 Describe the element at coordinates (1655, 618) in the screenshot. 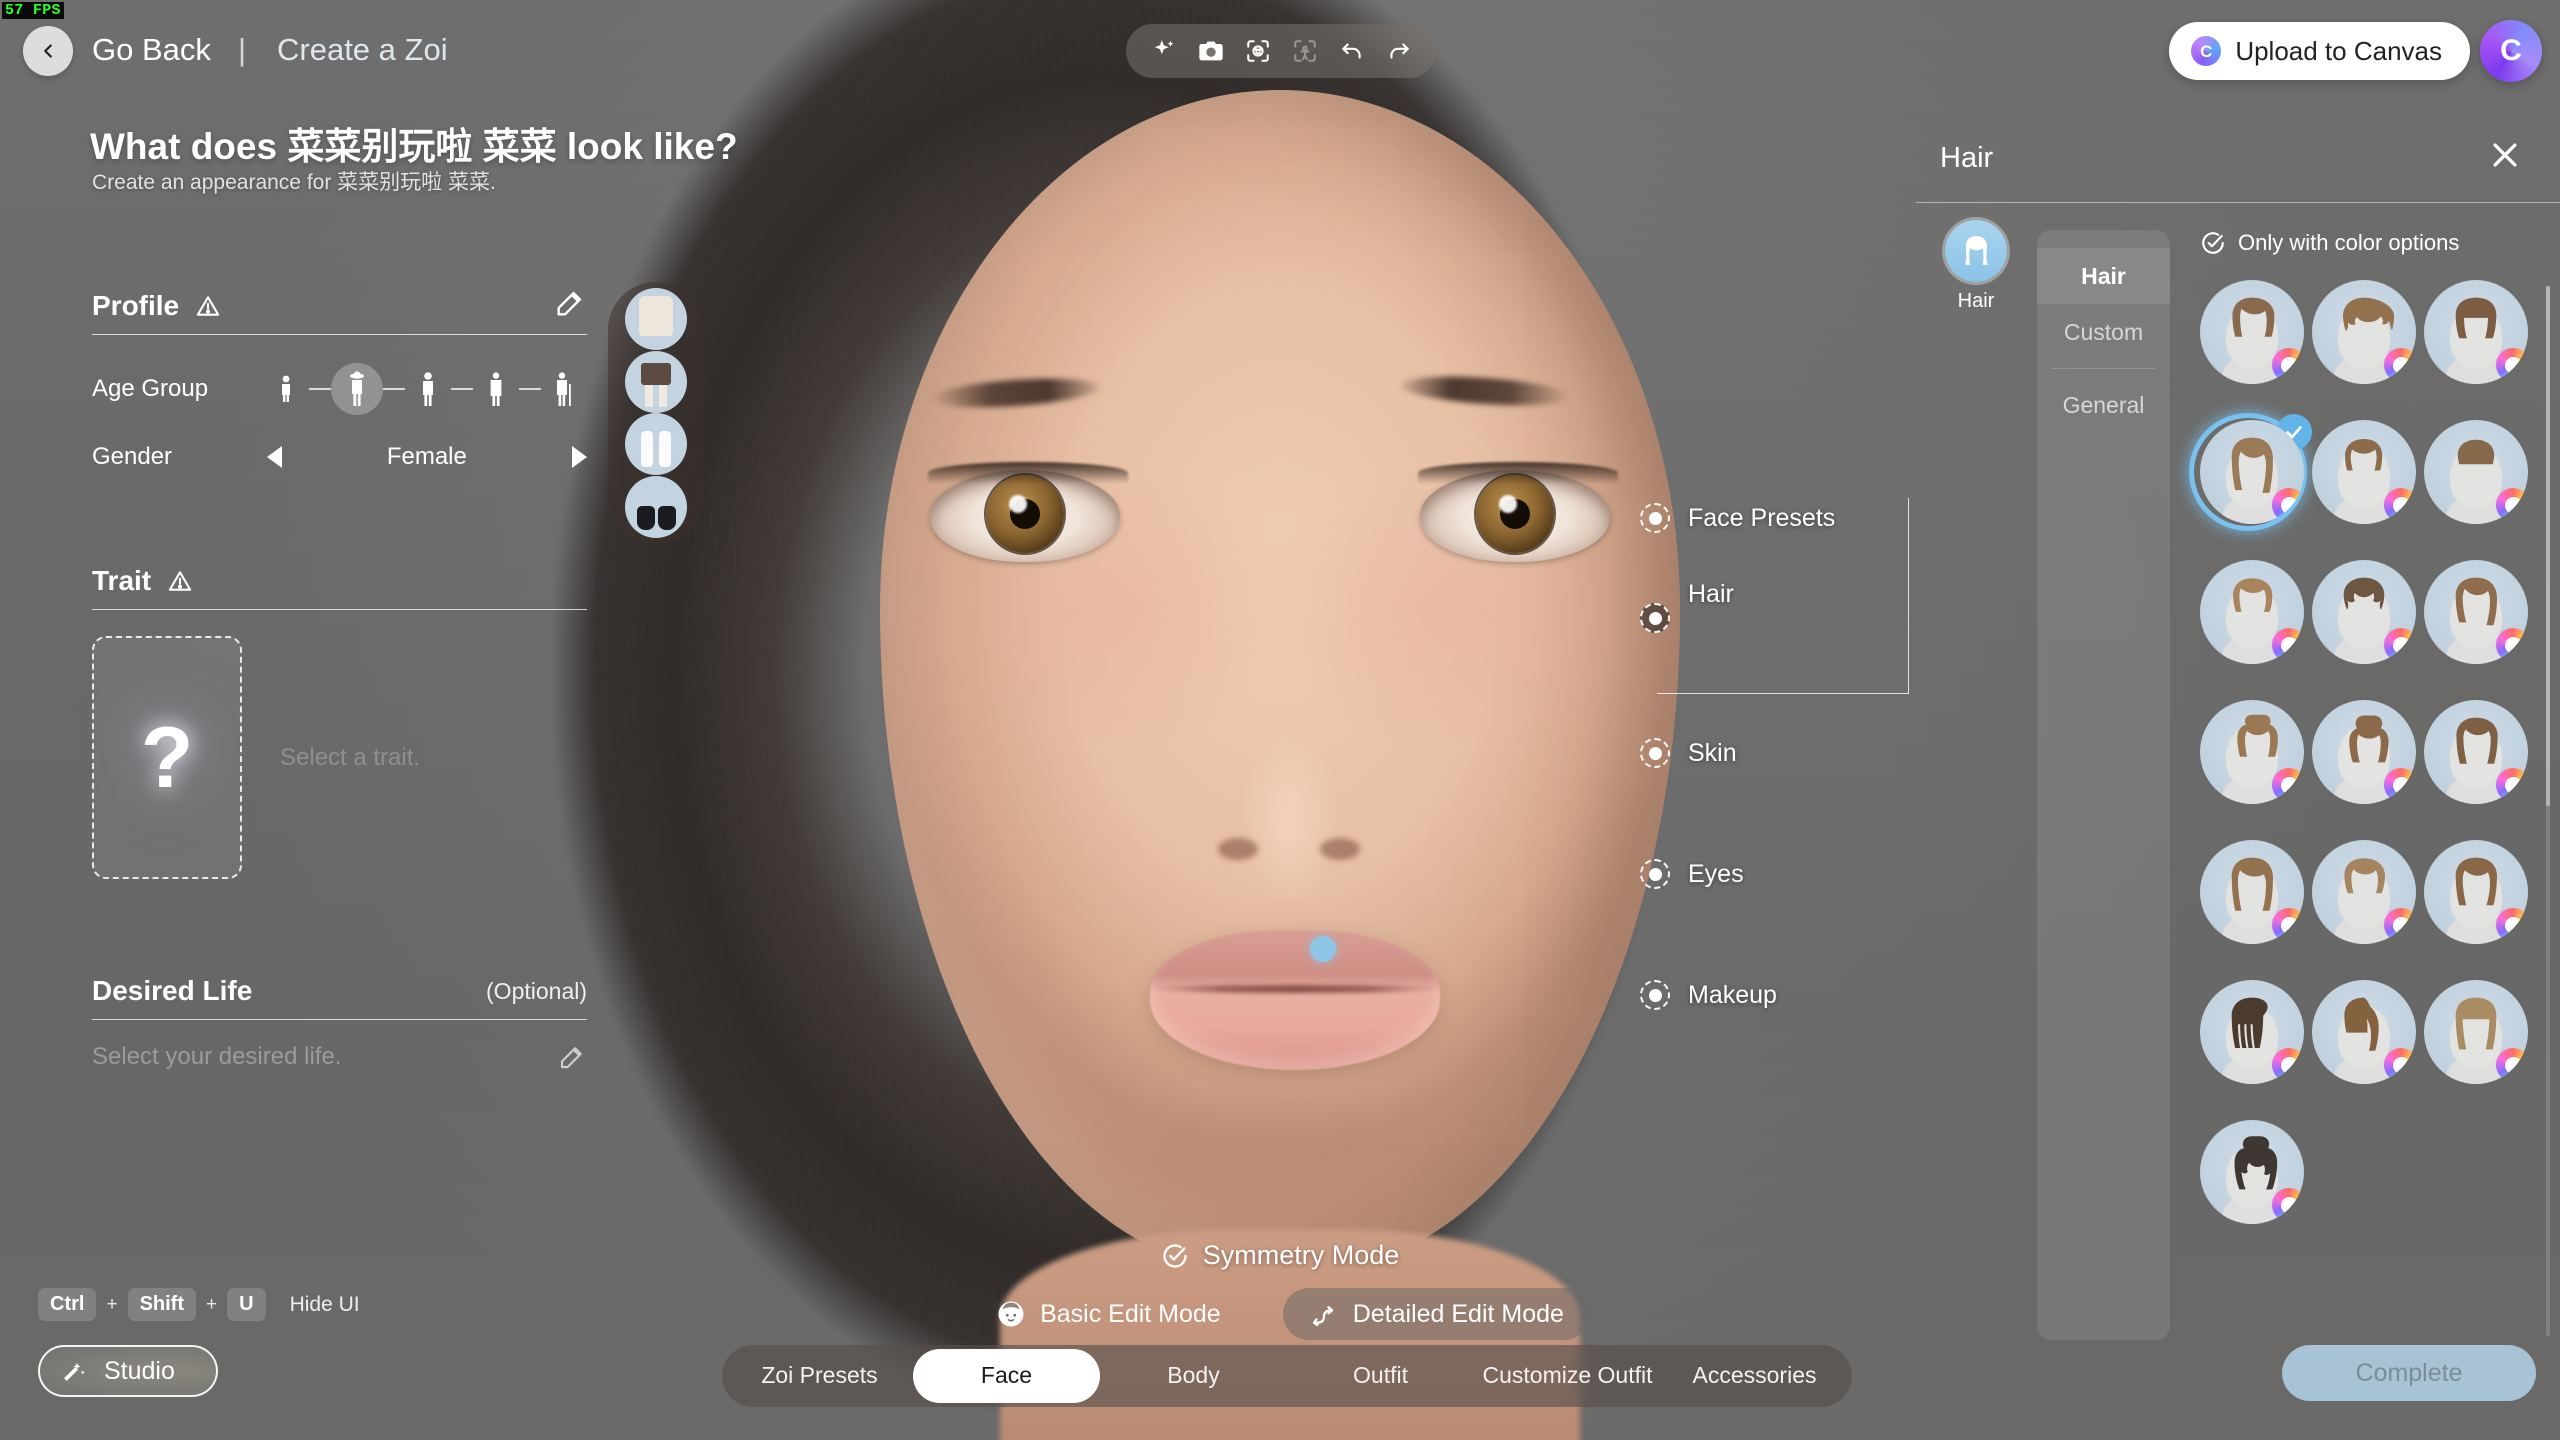

I see `radial-dot-icon` at that location.